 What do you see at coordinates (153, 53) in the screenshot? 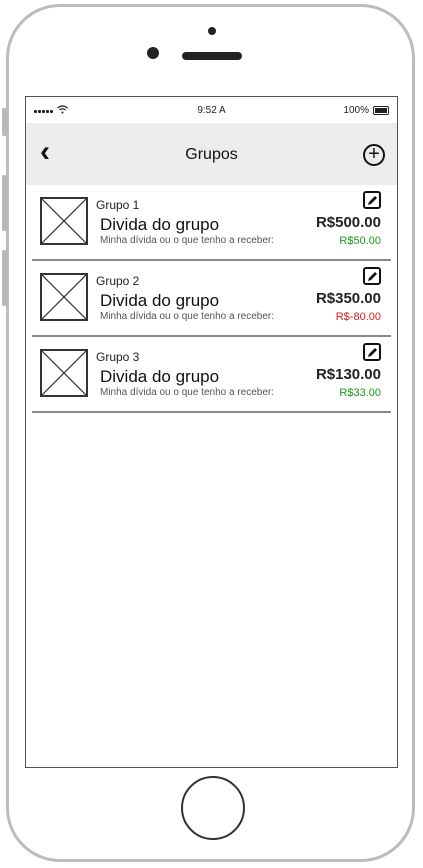
I see `front-camera` at bounding box center [153, 53].